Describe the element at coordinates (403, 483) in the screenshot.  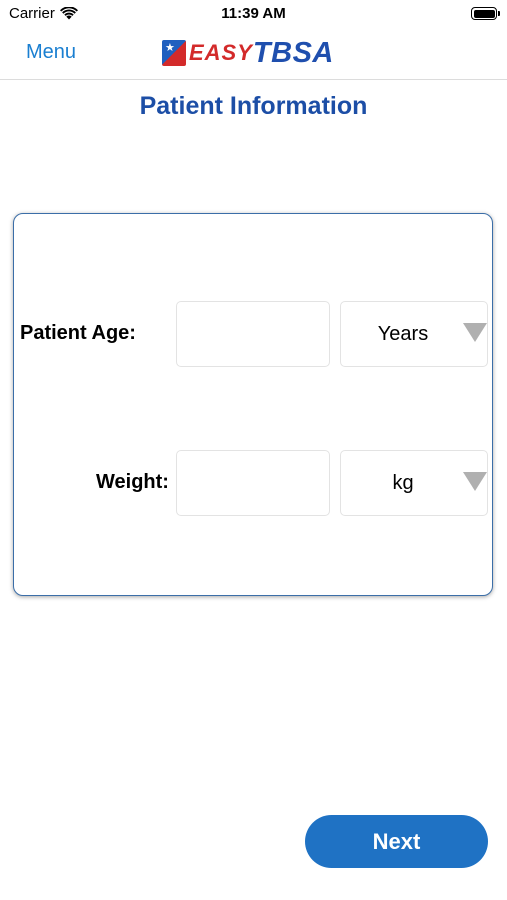
I see `weight-unit-value: kg` at that location.